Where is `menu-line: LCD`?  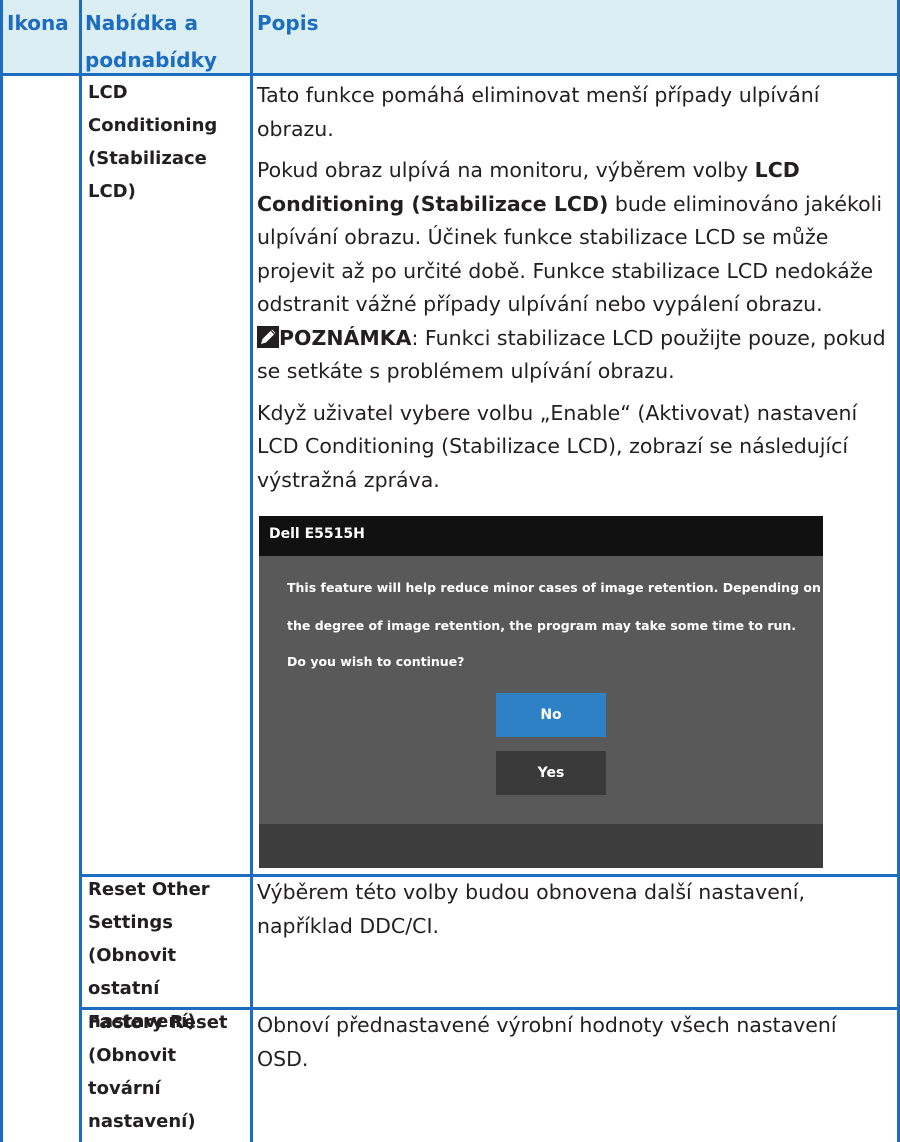
menu-line: LCD is located at coordinates (108, 92).